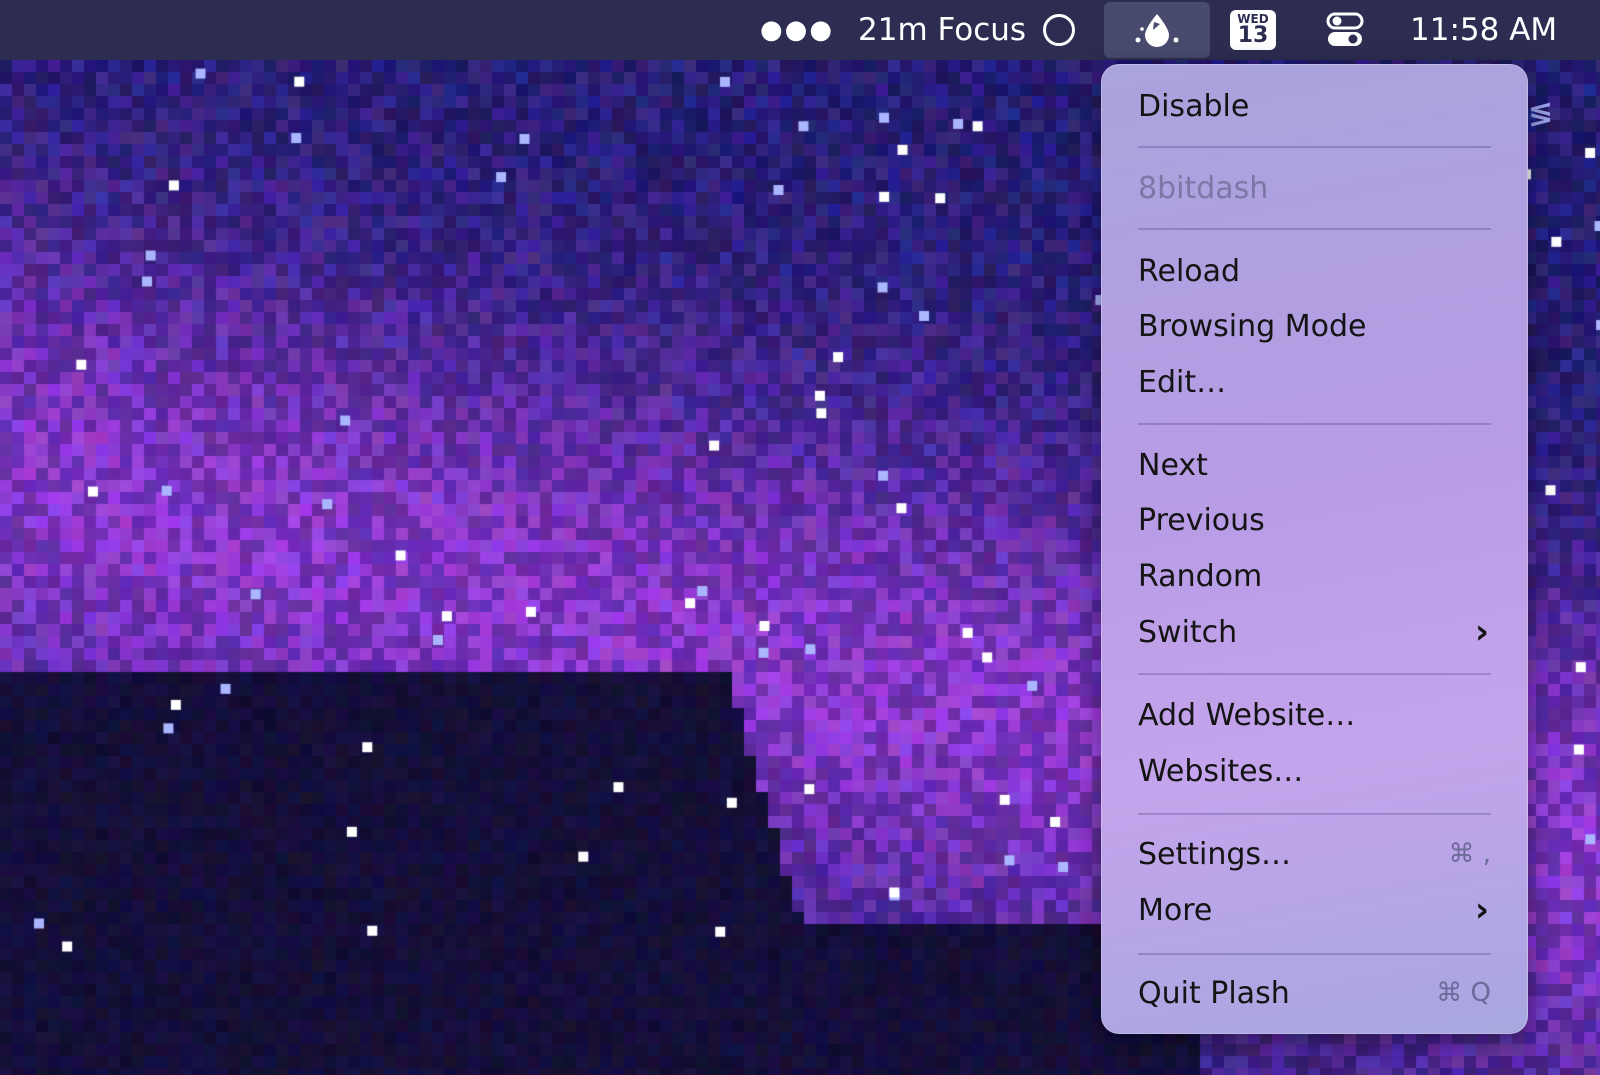 This screenshot has width=1600, height=1075. What do you see at coordinates (1214, 993) in the screenshot?
I see `menu-item-label: Quit Plash` at bounding box center [1214, 993].